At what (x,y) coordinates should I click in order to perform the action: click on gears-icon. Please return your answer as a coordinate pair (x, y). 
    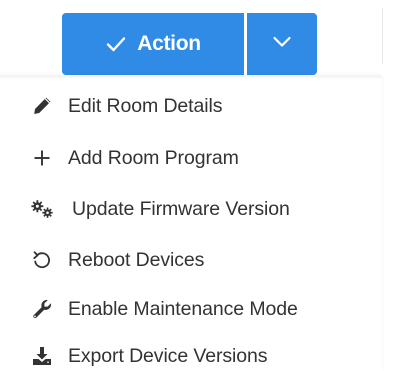
    Looking at the image, I should click on (42, 209).